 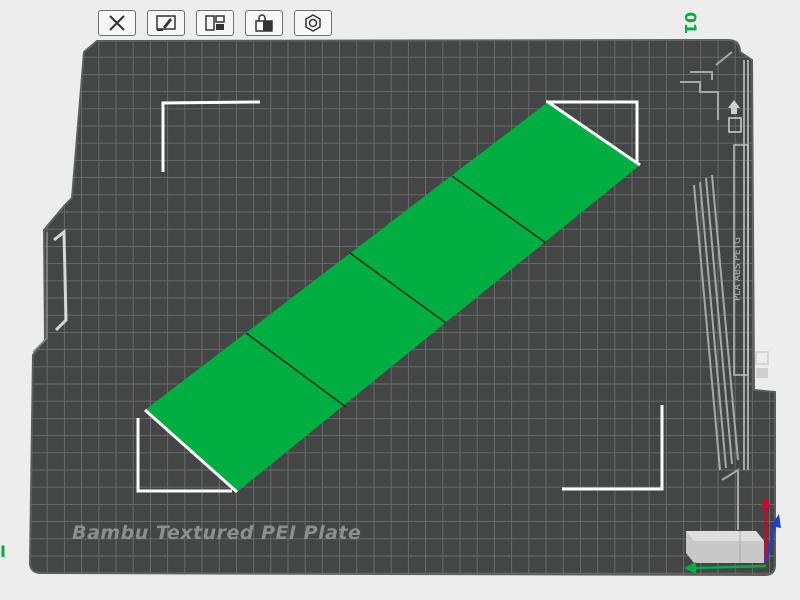 I want to click on plate-filament-label: PLA ABS PETG, so click(x=738, y=269).